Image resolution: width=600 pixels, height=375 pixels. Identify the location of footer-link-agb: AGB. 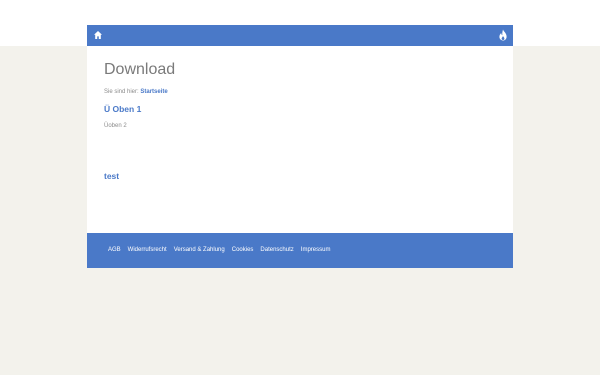
(114, 250).